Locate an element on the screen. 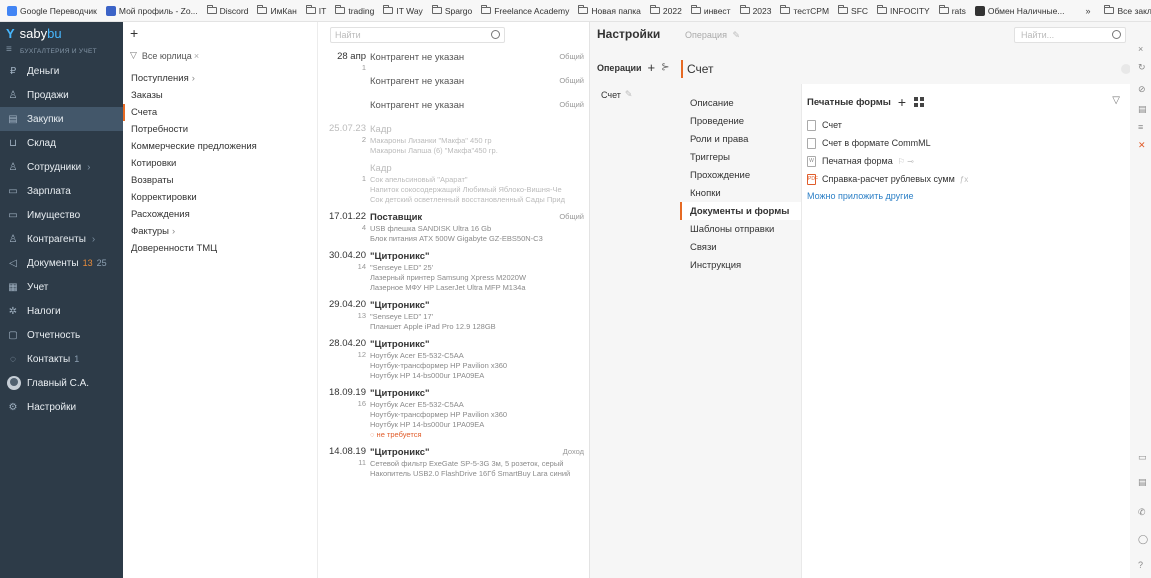 Image resolution: width=1151 pixels, height=578 pixels. print-form-item: Счет is located at coordinates (887, 125).